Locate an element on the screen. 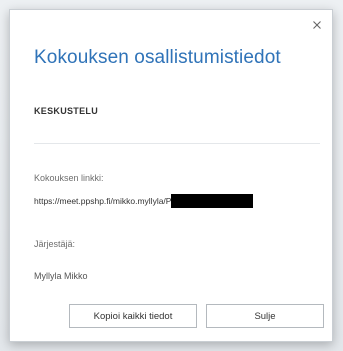  redaction-box is located at coordinates (212, 201).